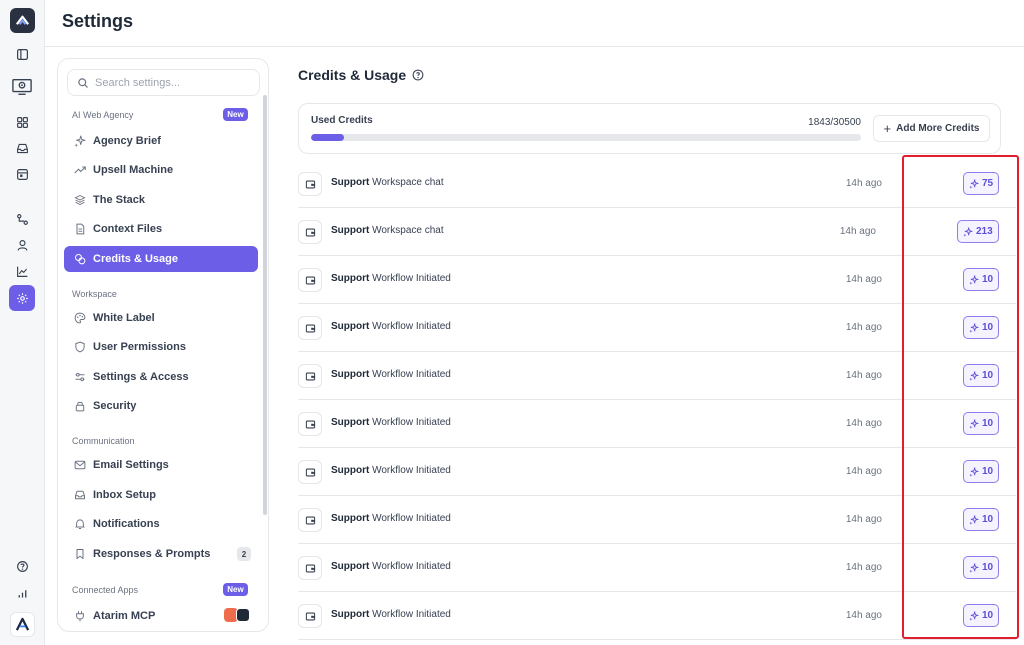 This screenshot has height=645, width=1024. What do you see at coordinates (115, 406) in the screenshot?
I see `nav-label: Security` at bounding box center [115, 406].